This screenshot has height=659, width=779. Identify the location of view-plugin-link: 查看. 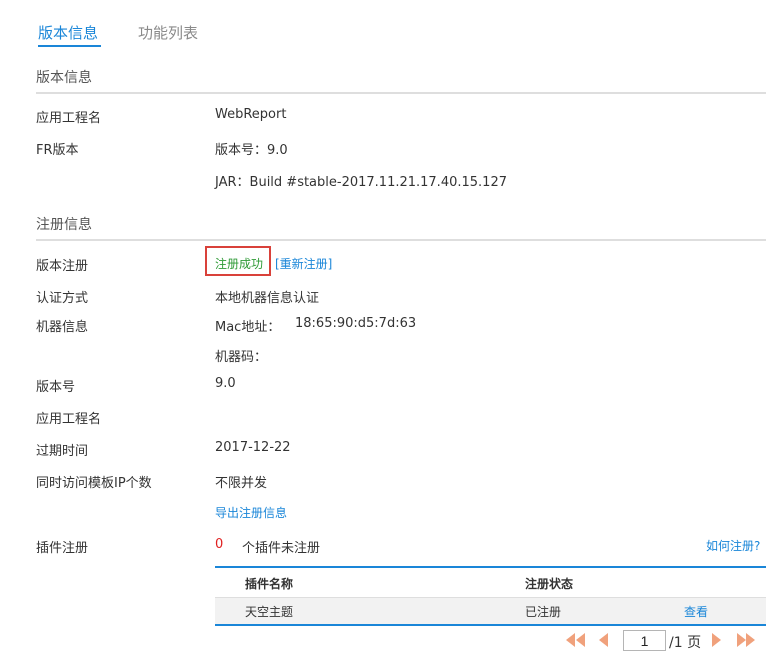
(696, 611).